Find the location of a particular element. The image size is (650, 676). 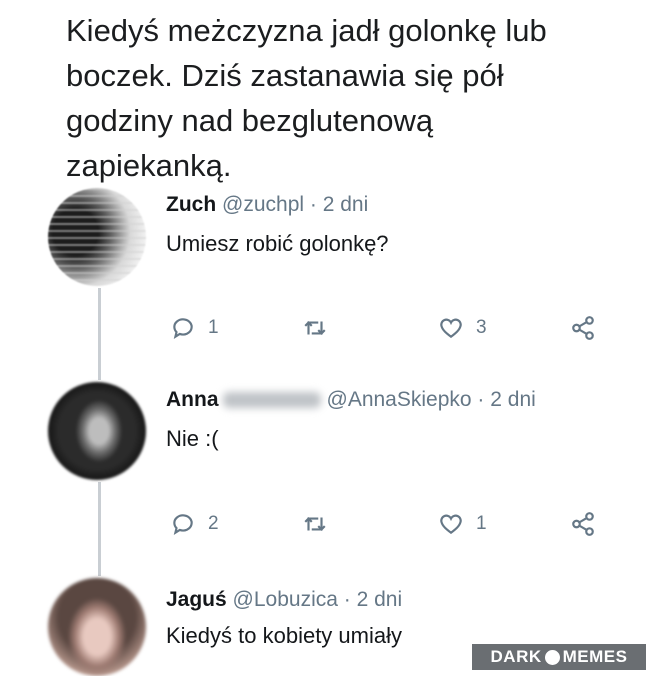

author-handle: @zuchpl is located at coordinates (263, 204).